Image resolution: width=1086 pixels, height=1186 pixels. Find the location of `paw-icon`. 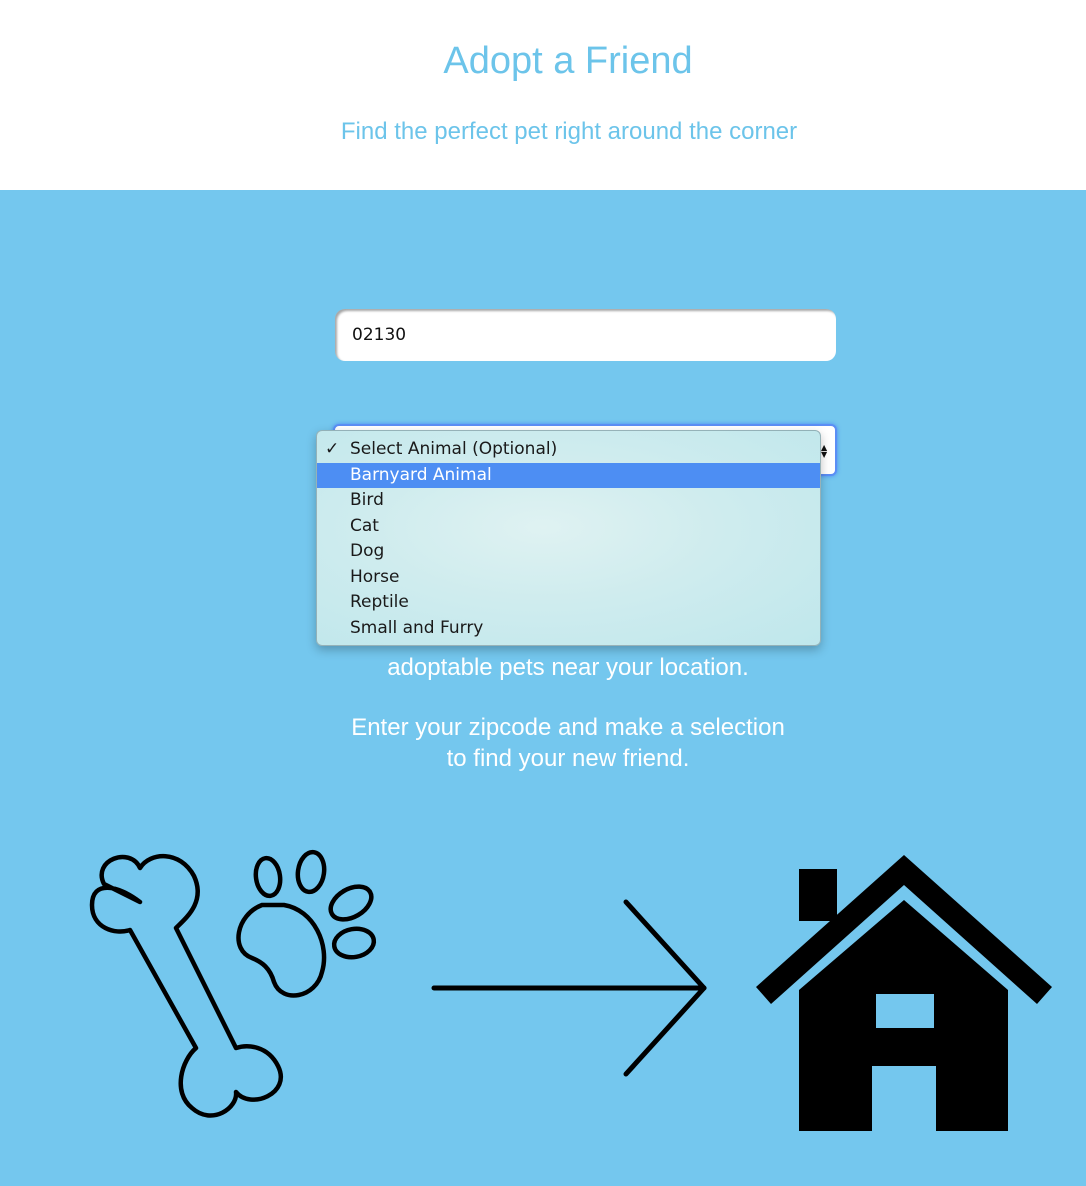

paw-icon is located at coordinates (306, 923).